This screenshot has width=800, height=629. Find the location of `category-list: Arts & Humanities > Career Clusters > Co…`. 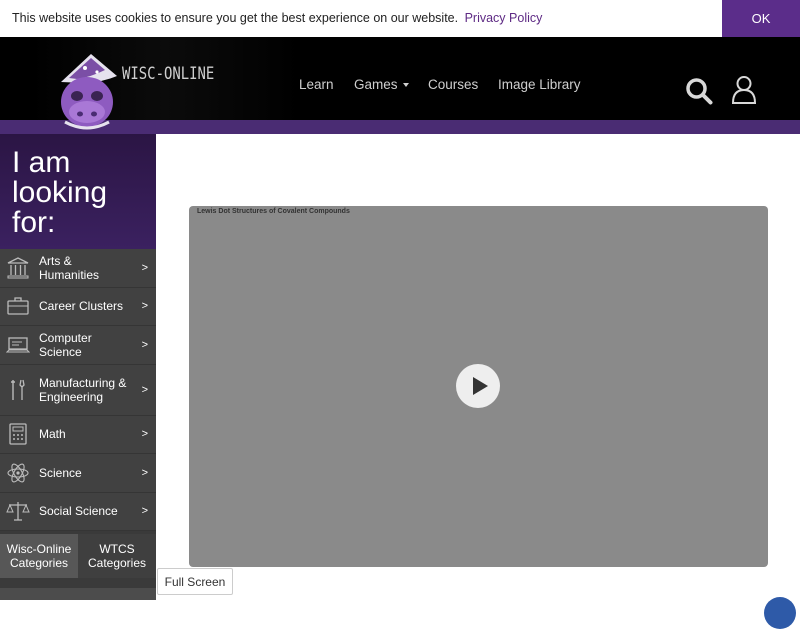

category-list: Arts & Humanities > Career Clusters > Co… is located at coordinates (78, 390).